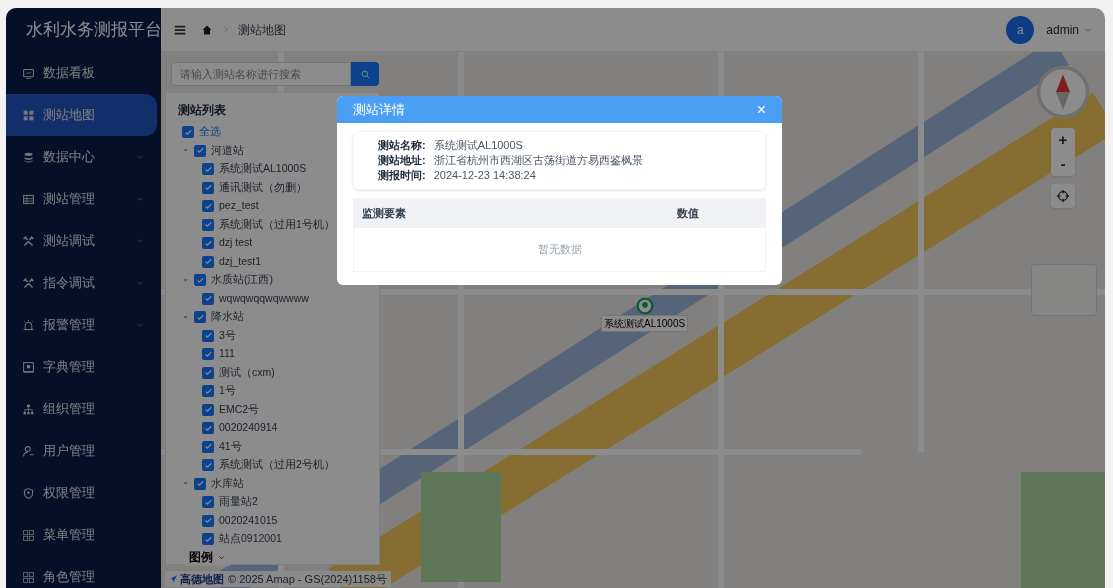  What do you see at coordinates (207, 557) in the screenshot?
I see `legend-button: 图例` at bounding box center [207, 557].